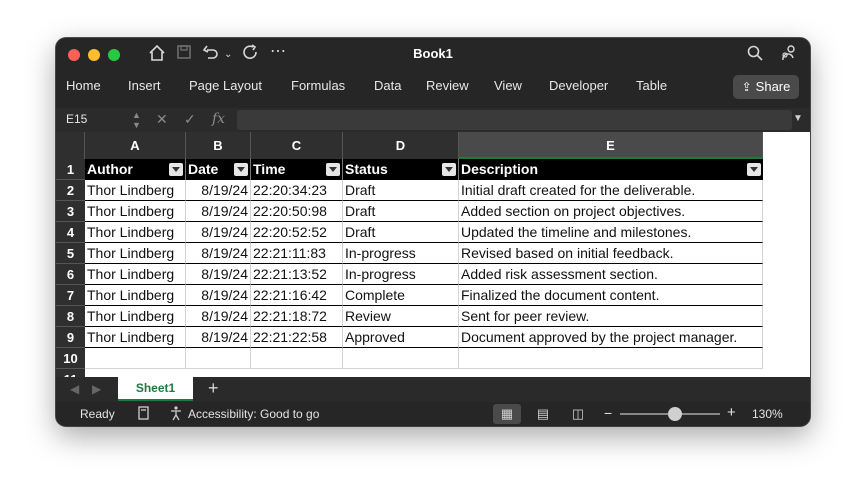 The image size is (866, 500). Describe the element at coordinates (251, 56) in the screenshot. I see `redo-icon` at that location.